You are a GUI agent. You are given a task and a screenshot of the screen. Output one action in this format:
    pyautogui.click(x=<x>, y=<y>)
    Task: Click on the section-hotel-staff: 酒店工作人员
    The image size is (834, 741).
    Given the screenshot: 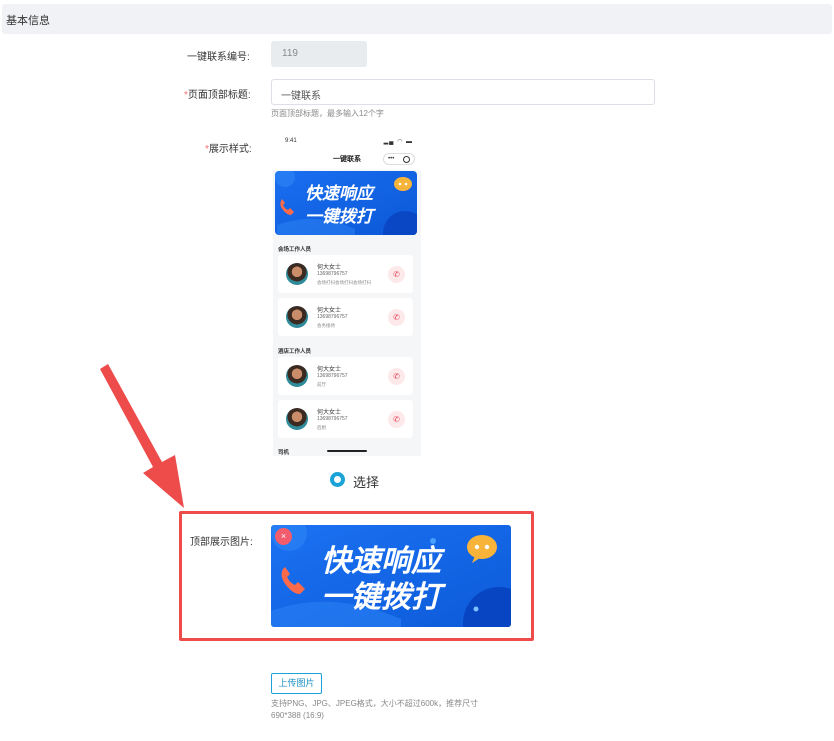 What is the action you would take?
    pyautogui.click(x=295, y=352)
    